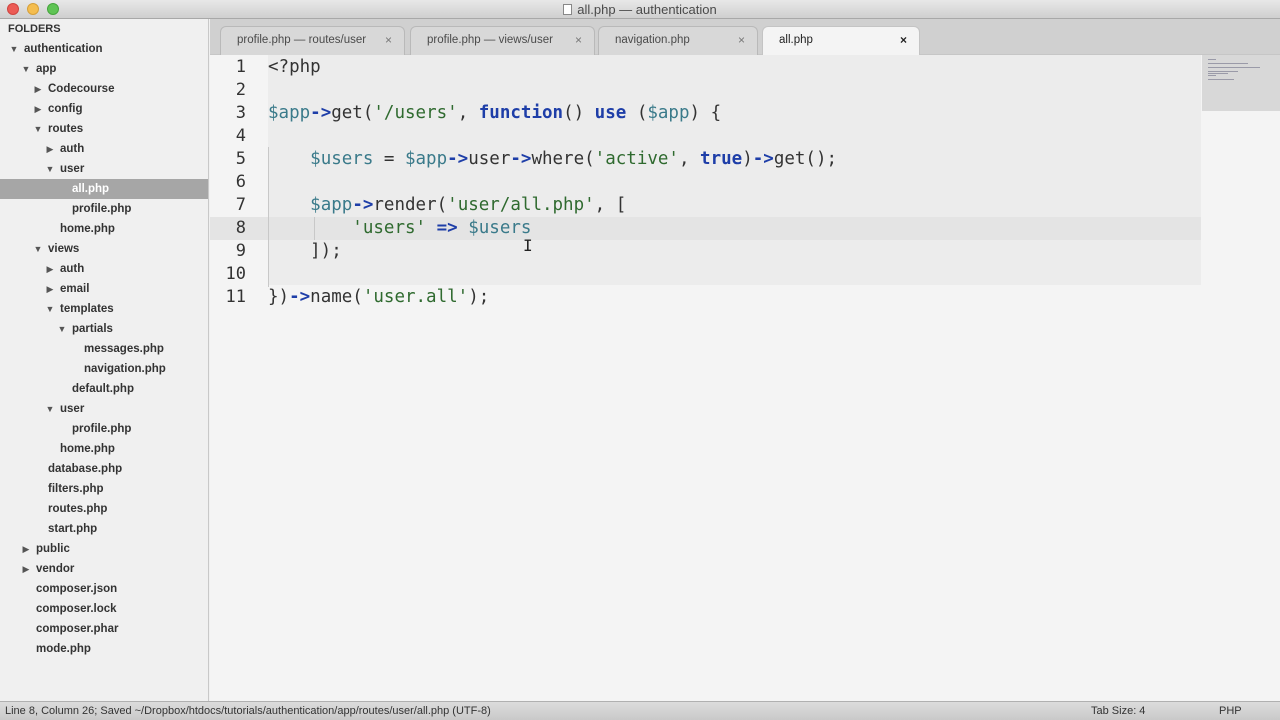 The image size is (1280, 720). What do you see at coordinates (76, 609) in the screenshot?
I see `sidebar-item-label: composer.lock` at bounding box center [76, 609].